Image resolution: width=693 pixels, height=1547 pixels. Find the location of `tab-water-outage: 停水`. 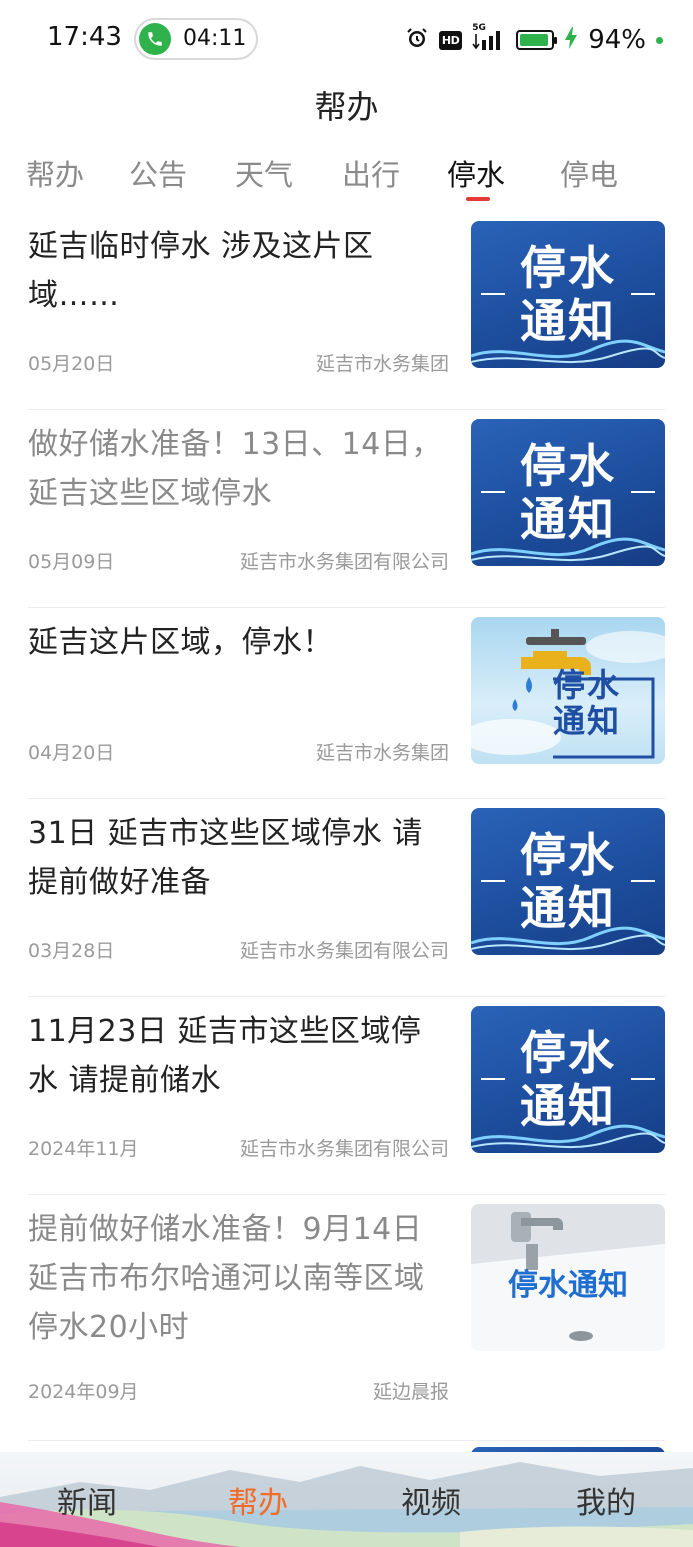

tab-water-outage: 停水 is located at coordinates (476, 173).